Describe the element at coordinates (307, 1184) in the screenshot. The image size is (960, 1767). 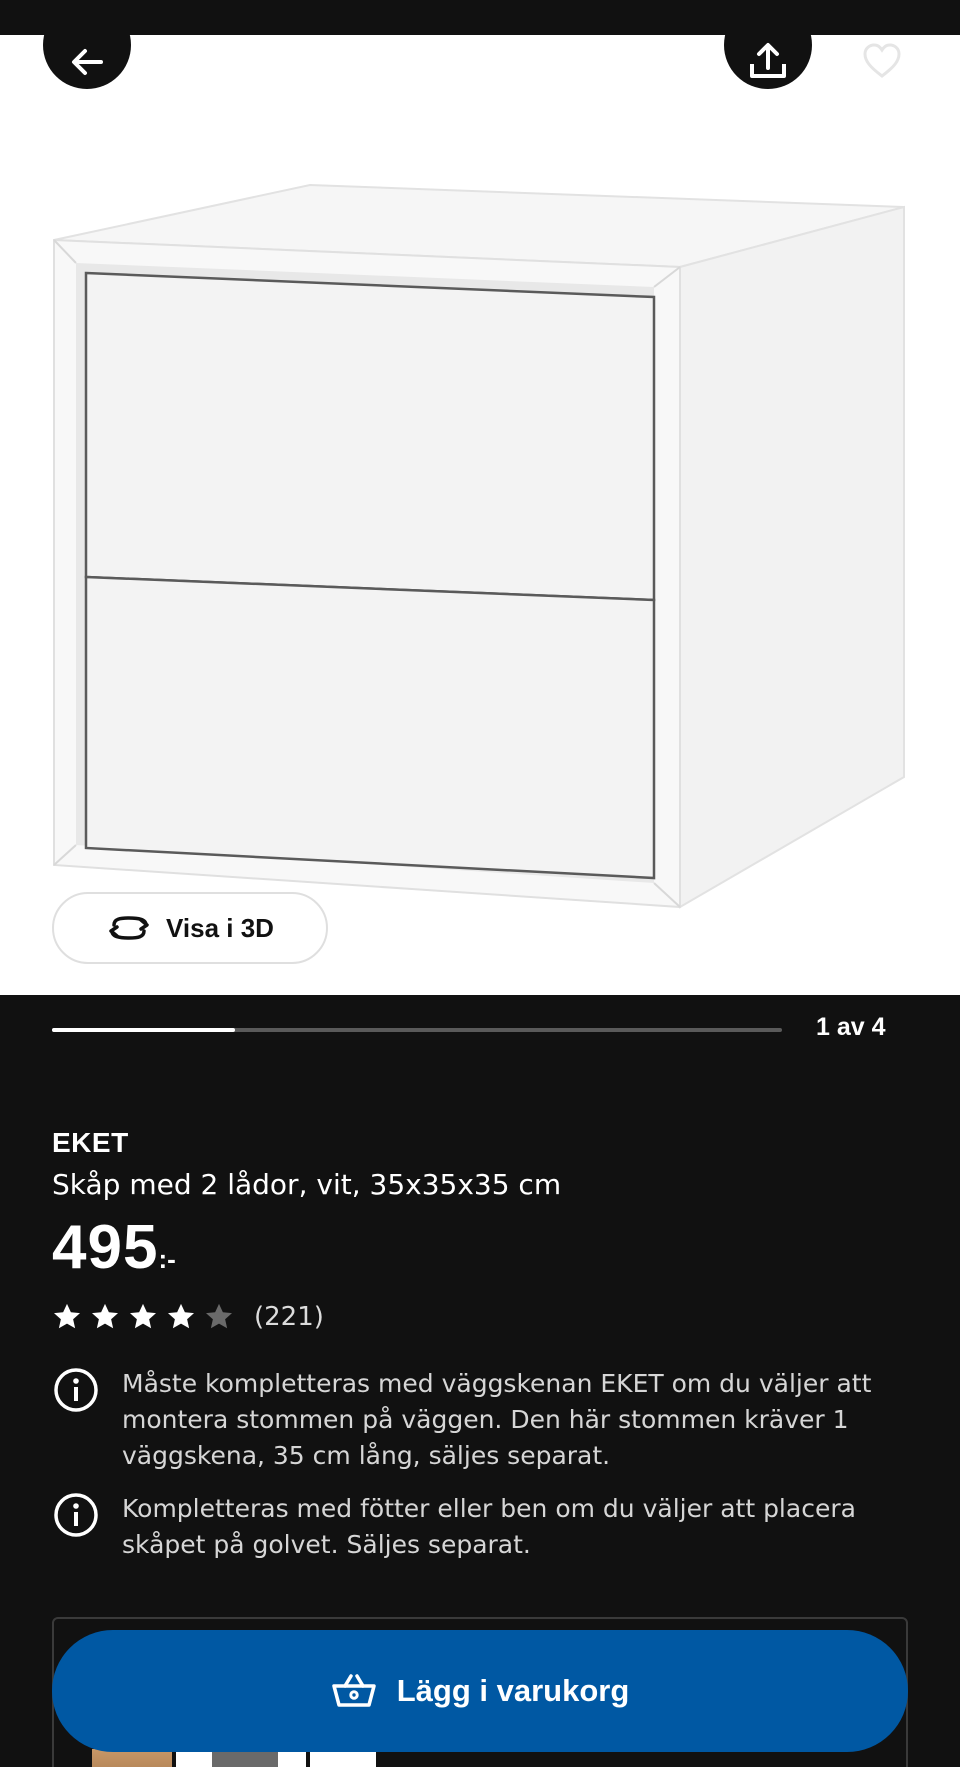
I see `product-description: Skåp med 2 lådor, vit, 35x35x35 cm` at that location.